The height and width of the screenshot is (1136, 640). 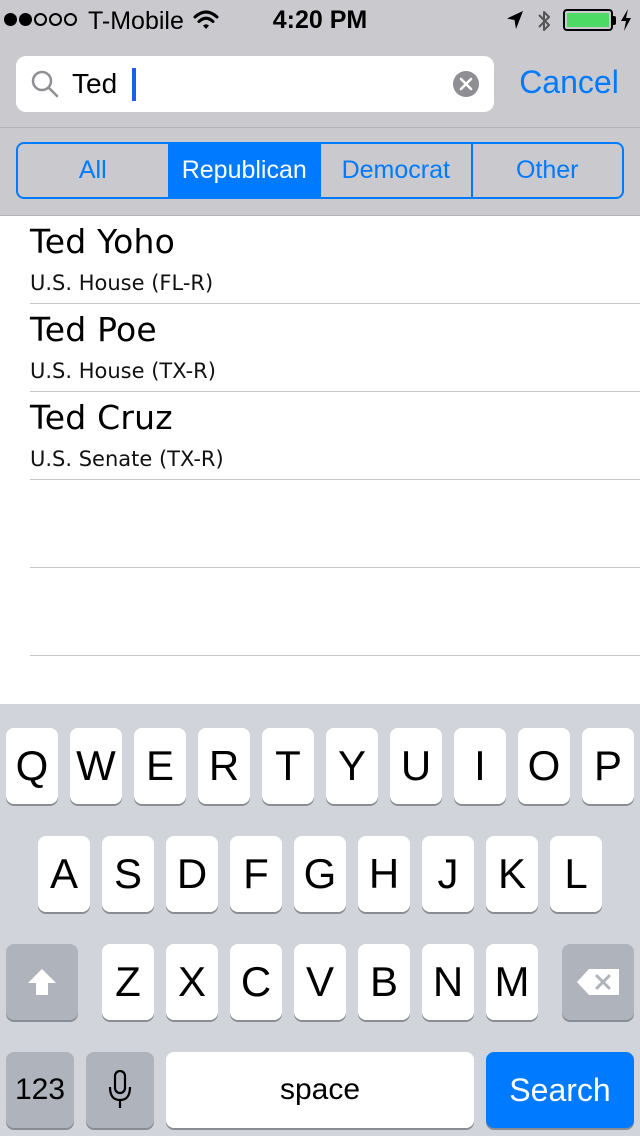 What do you see at coordinates (93, 329) in the screenshot?
I see `result-name: Ted Poe` at bounding box center [93, 329].